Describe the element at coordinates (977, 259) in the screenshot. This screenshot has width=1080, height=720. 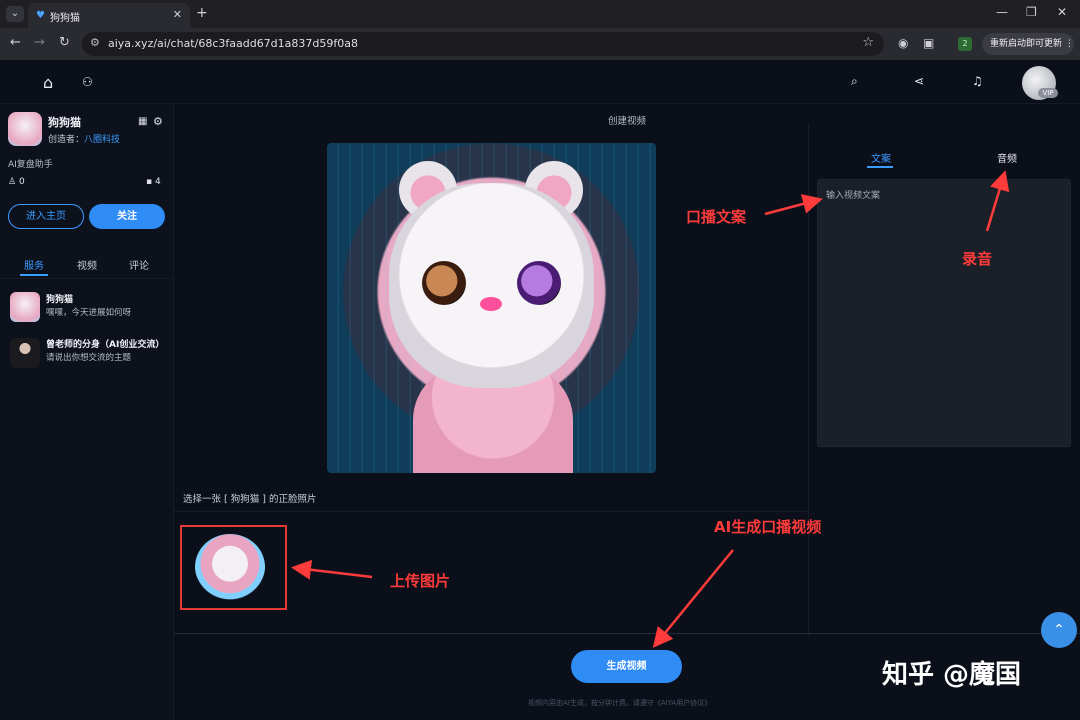
I see `annotation-record: 录音` at that location.